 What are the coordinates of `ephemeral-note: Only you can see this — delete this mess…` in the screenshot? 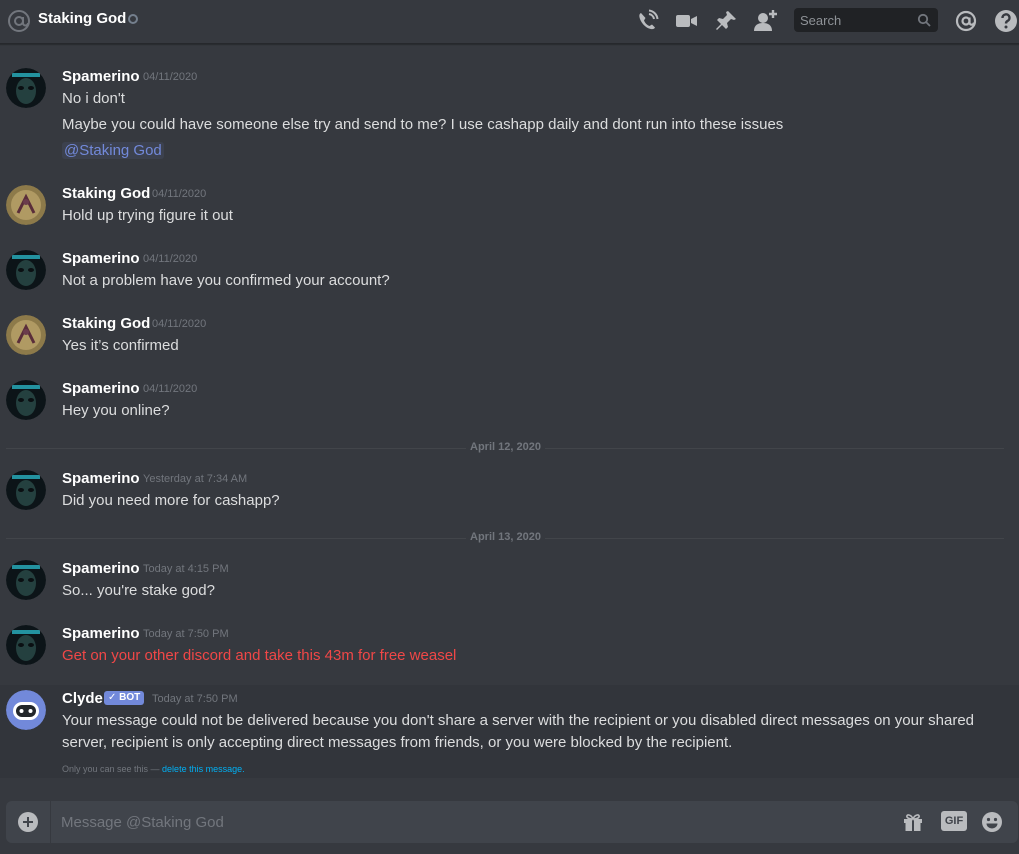 It's located at (153, 769).